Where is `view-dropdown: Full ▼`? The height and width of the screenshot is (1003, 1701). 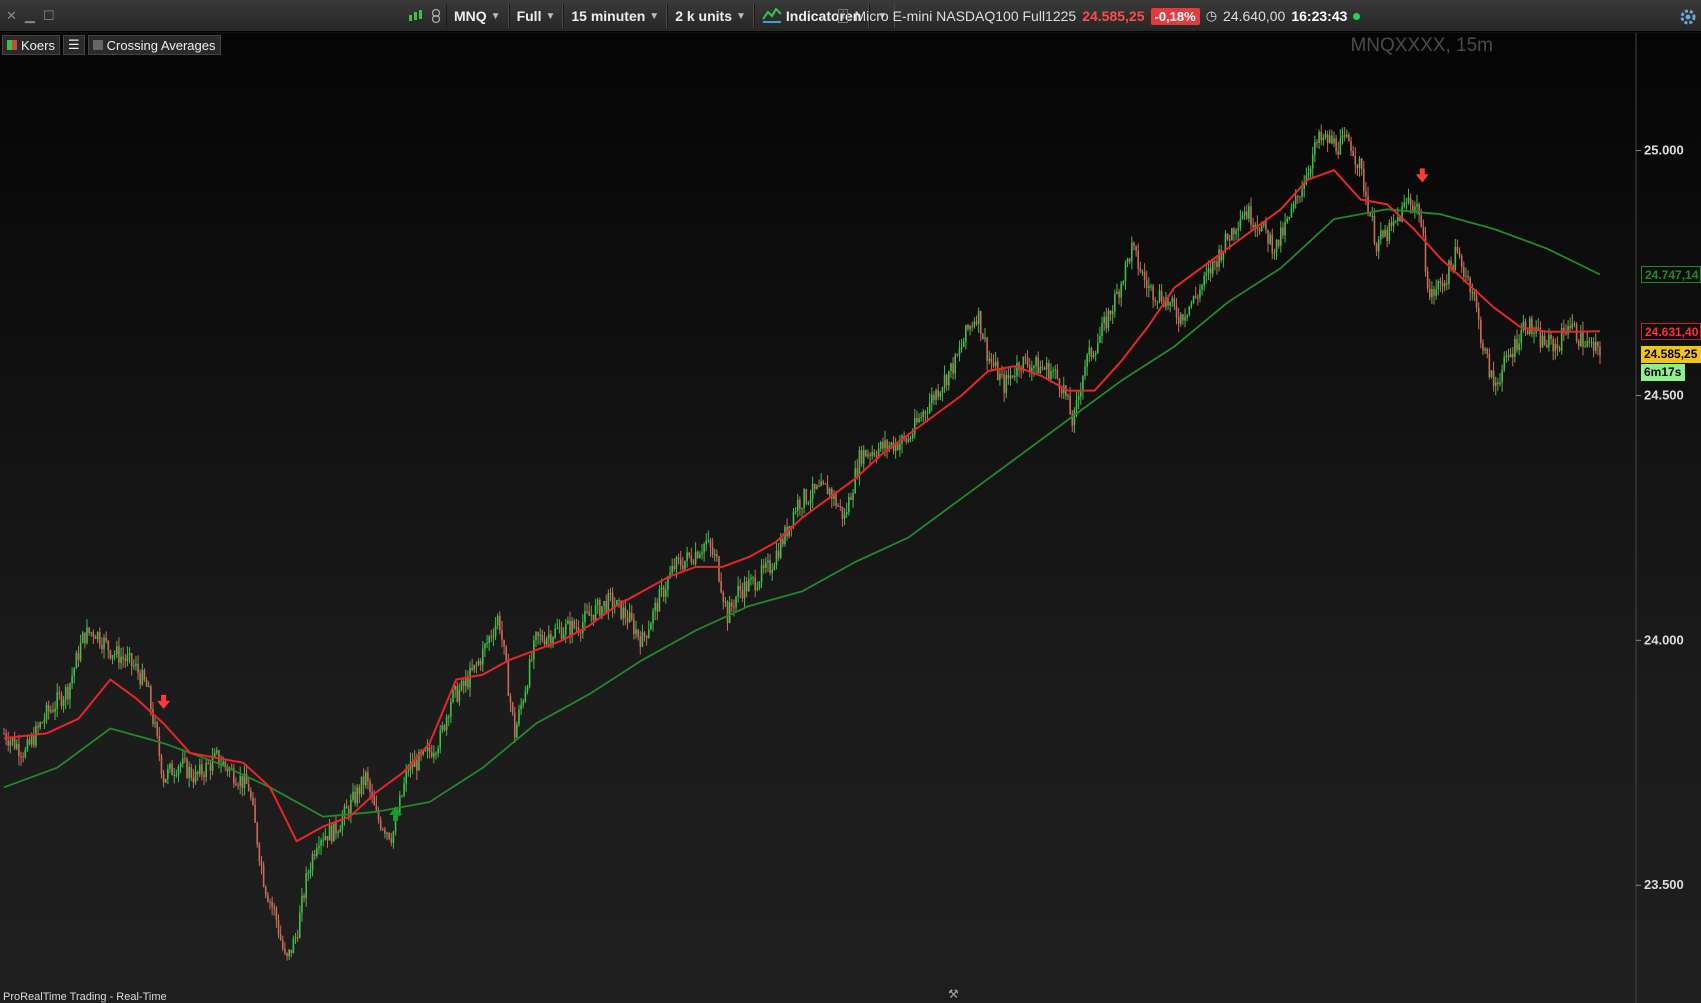
view-dropdown: Full ▼ is located at coordinates (536, 16).